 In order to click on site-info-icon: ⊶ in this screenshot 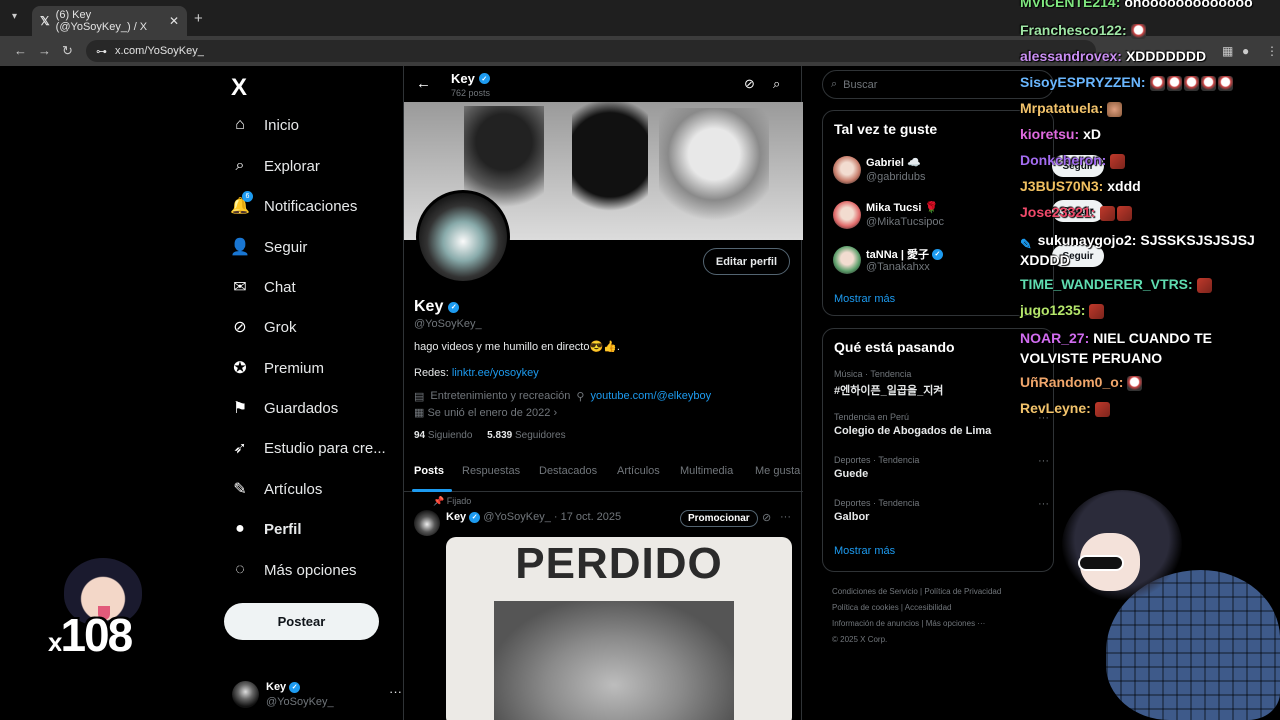, I will do `click(101, 51)`.